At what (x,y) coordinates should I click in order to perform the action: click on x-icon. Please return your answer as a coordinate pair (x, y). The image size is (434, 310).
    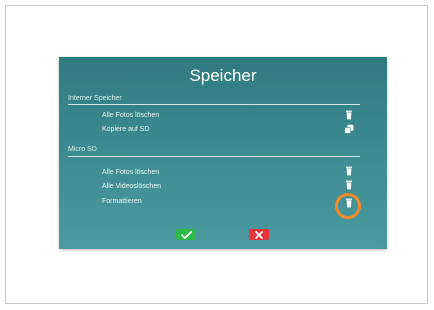
    Looking at the image, I should click on (259, 234).